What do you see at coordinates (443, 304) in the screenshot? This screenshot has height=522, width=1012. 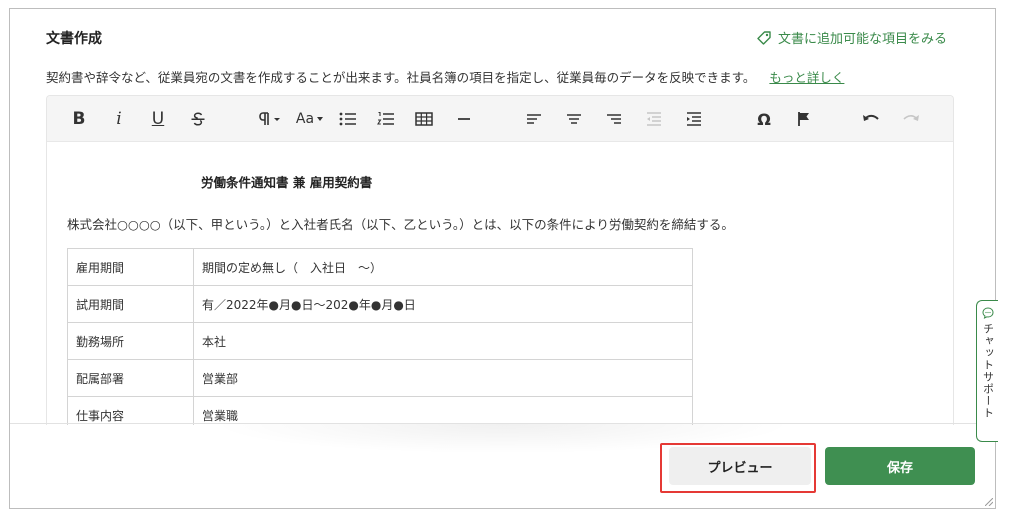 I see `table-cell-value: 有／2022年●月●日〜202●年●月●日` at bounding box center [443, 304].